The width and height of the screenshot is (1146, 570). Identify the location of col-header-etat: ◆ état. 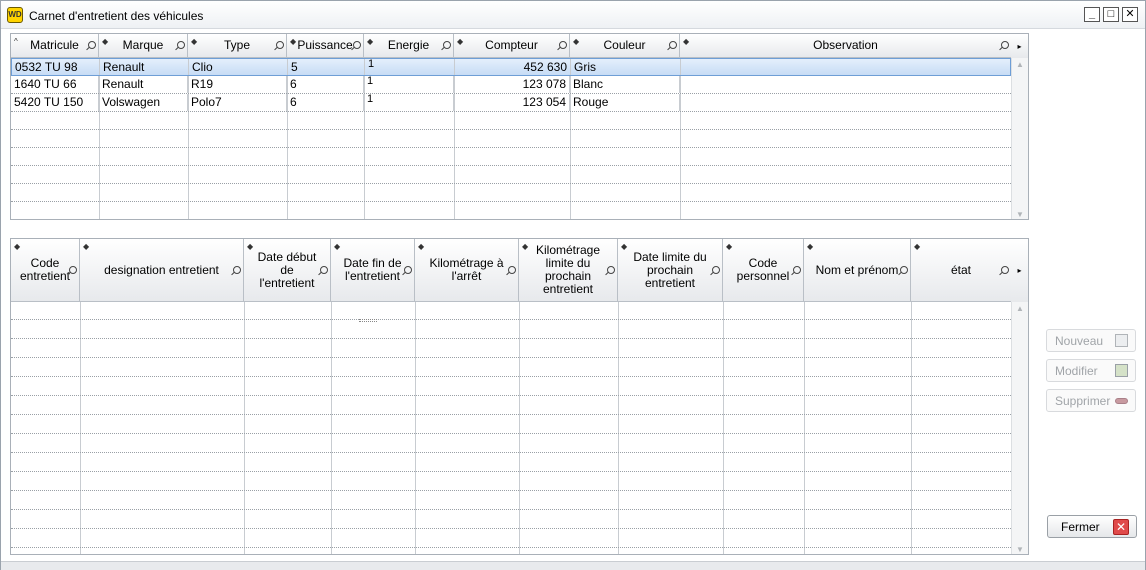
(961, 270).